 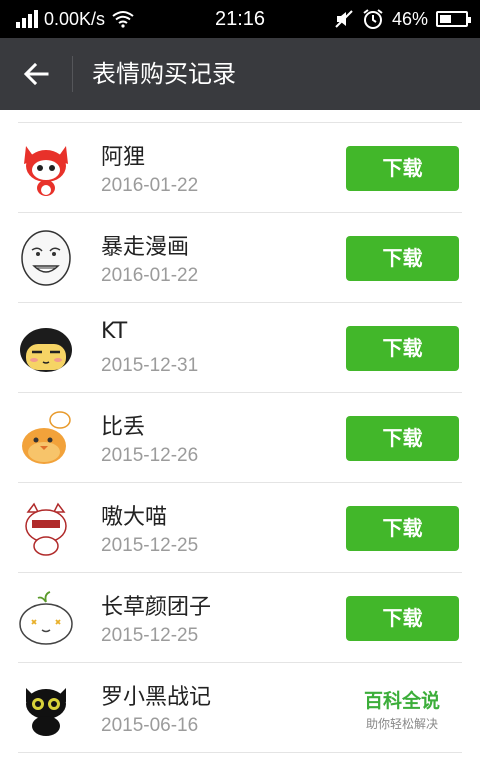 What do you see at coordinates (46, 350) in the screenshot?
I see `kt-girl-sticker-icon` at bounding box center [46, 350].